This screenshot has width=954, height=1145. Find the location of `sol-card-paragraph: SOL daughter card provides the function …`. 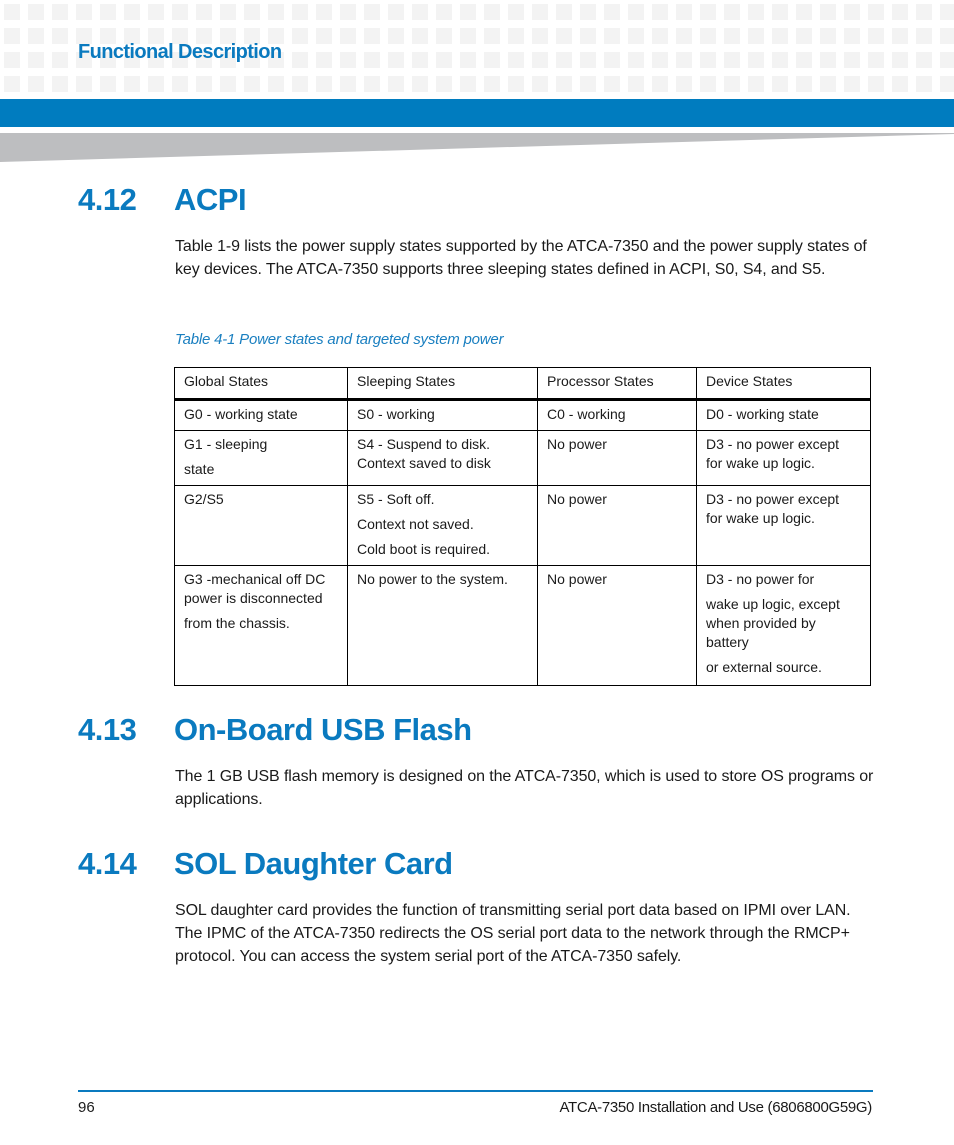

sol-card-paragraph: SOL daughter card provides the function … is located at coordinates (513, 933).